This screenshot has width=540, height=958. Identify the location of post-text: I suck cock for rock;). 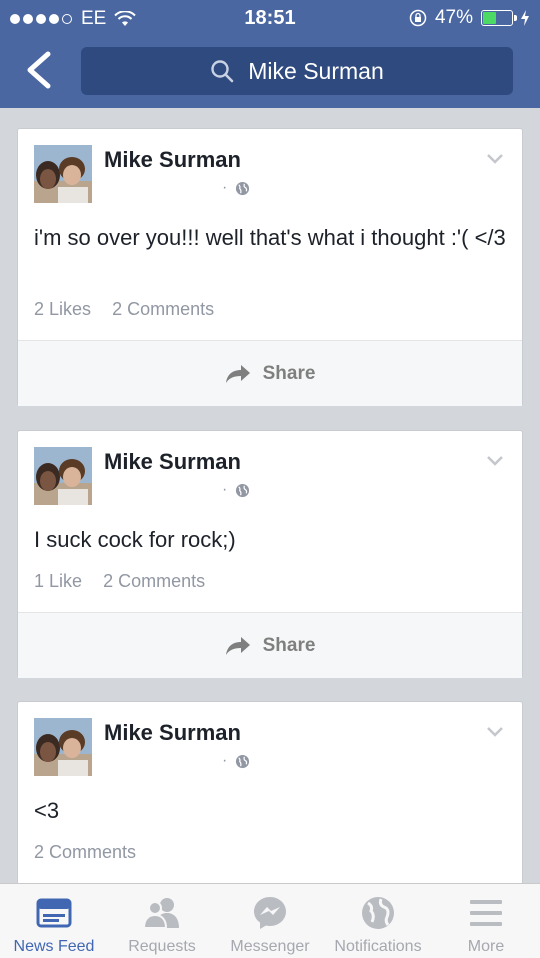
(135, 539).